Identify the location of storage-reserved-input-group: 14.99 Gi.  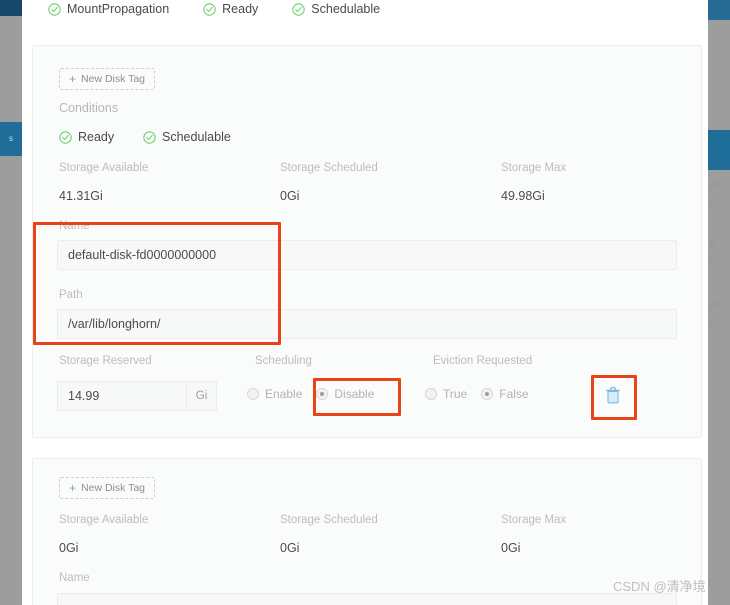
(137, 396).